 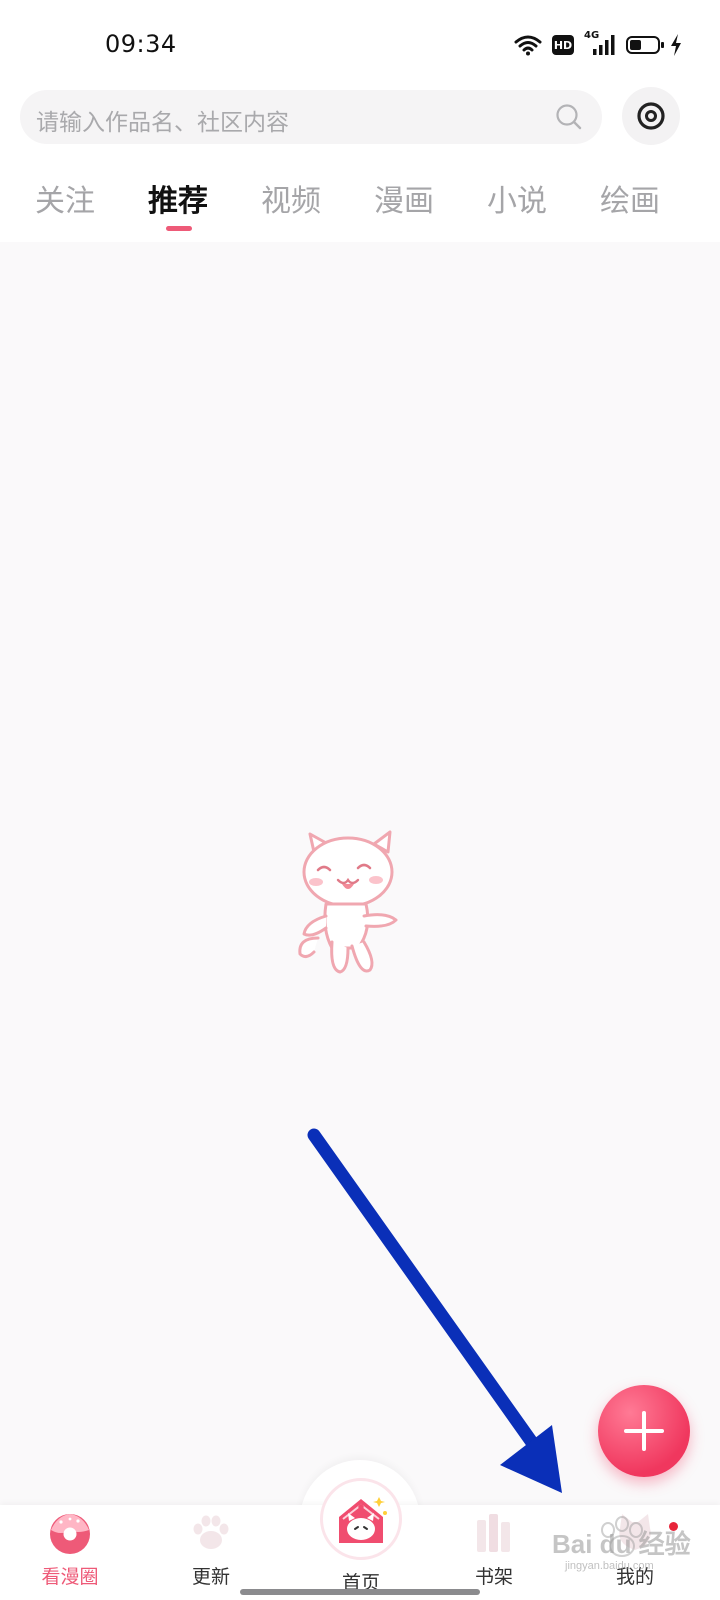 What do you see at coordinates (563, 45) in the screenshot?
I see `hd-badge: HD` at bounding box center [563, 45].